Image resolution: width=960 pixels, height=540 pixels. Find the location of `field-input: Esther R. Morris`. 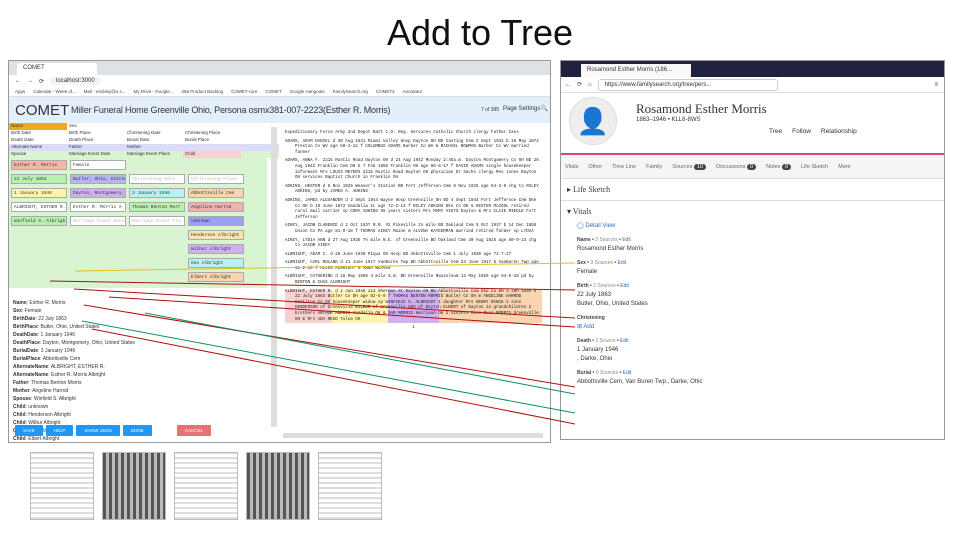

field-input: Esther R. Morris is located at coordinates (39, 165).